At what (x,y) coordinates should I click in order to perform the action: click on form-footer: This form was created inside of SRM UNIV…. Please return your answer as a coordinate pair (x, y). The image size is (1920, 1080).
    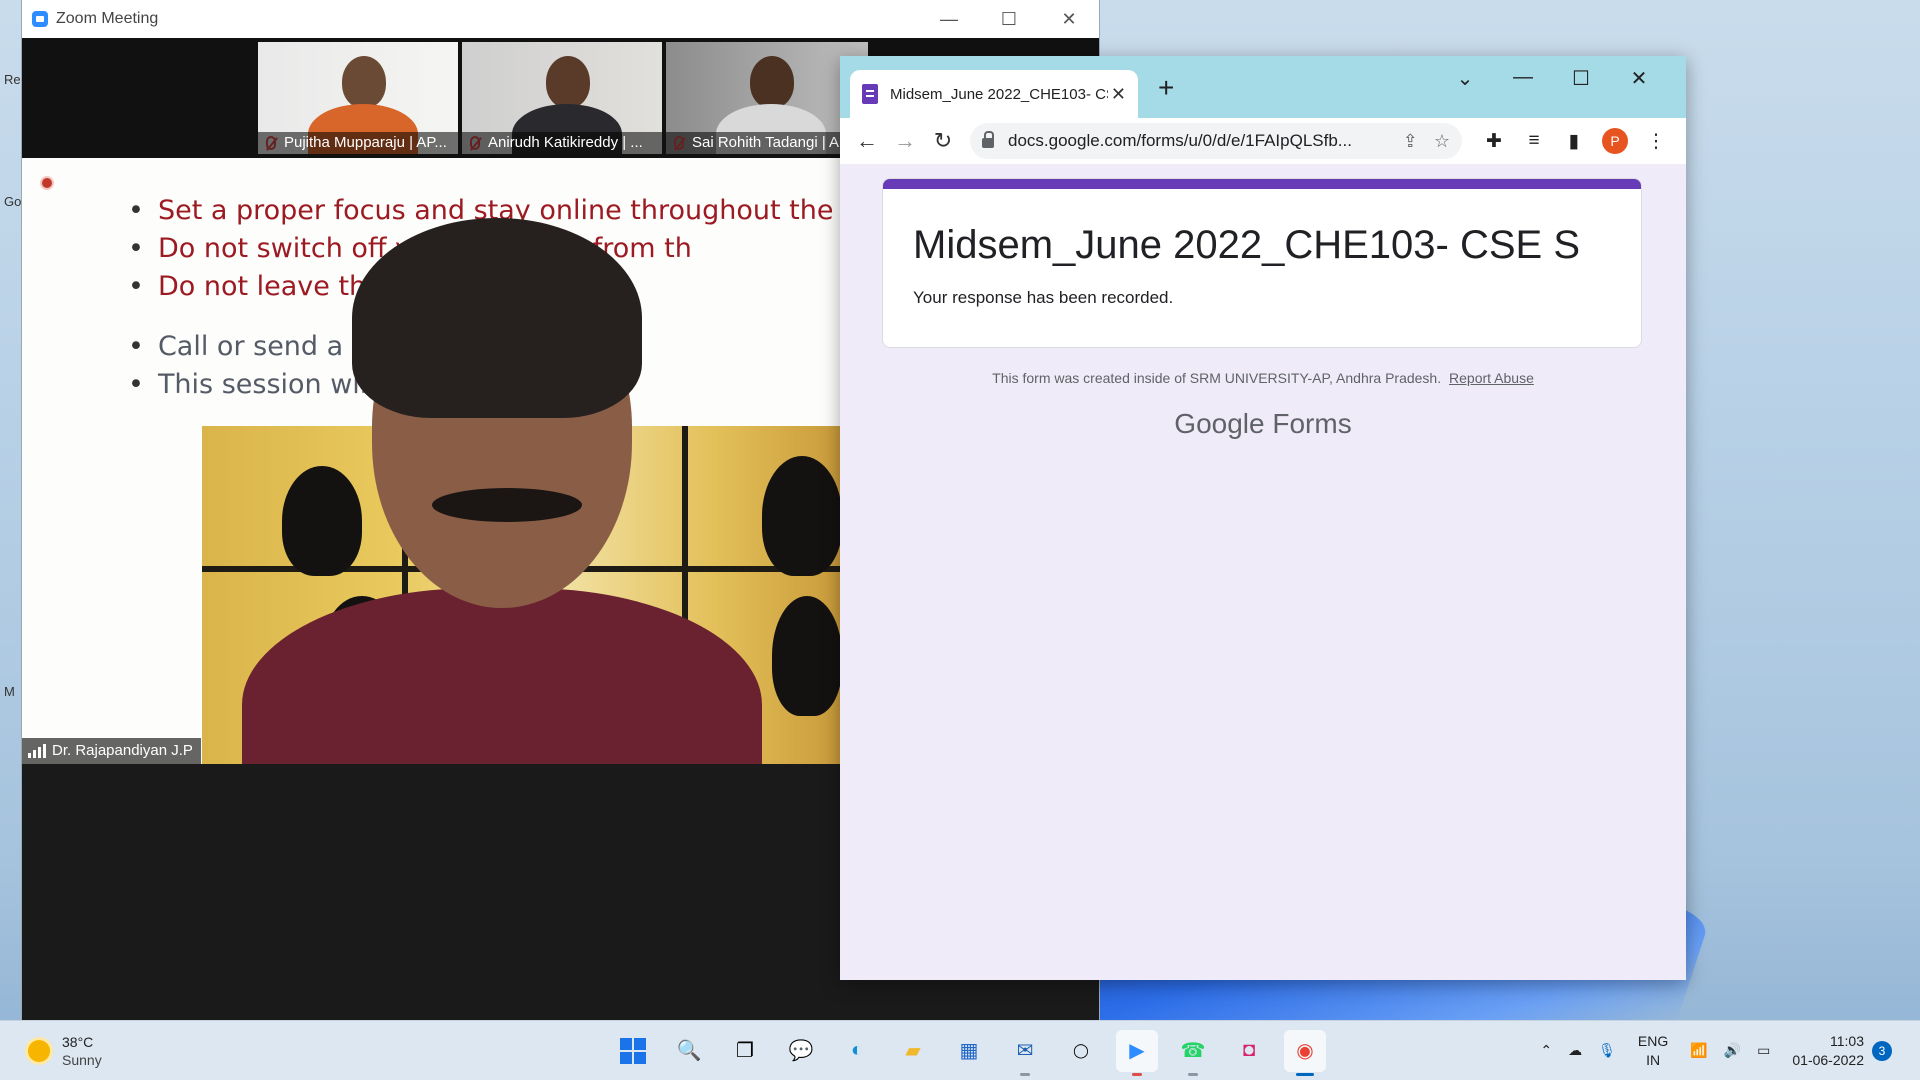
    Looking at the image, I should click on (1263, 378).